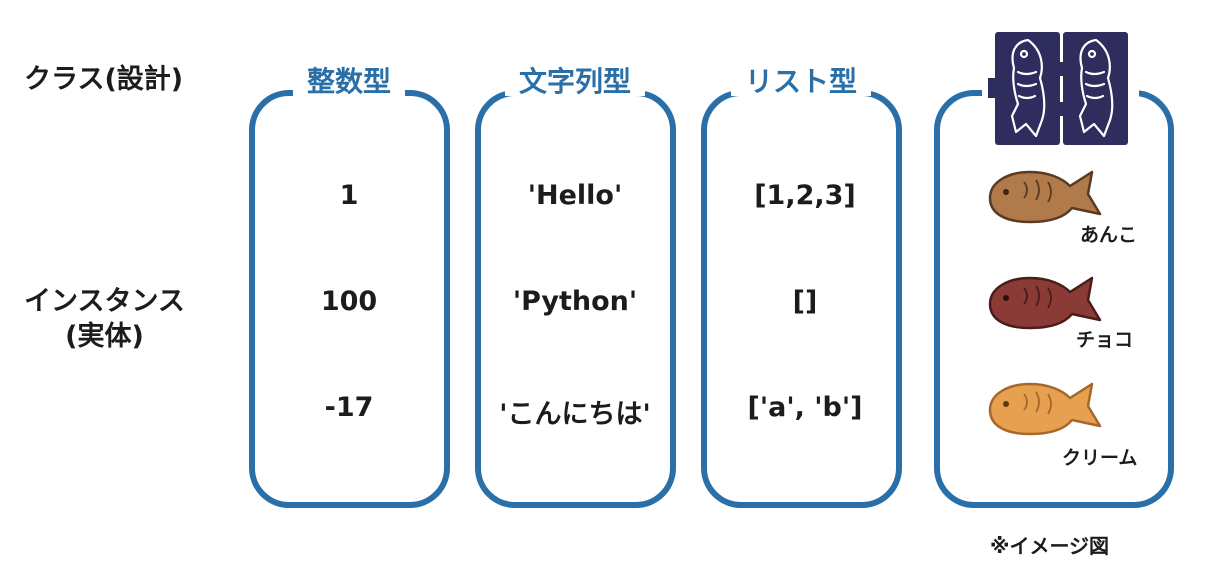 This screenshot has height=584, width=1209. What do you see at coordinates (104, 79) in the screenshot?
I see `class-row-label: クラス(設計)` at bounding box center [104, 79].